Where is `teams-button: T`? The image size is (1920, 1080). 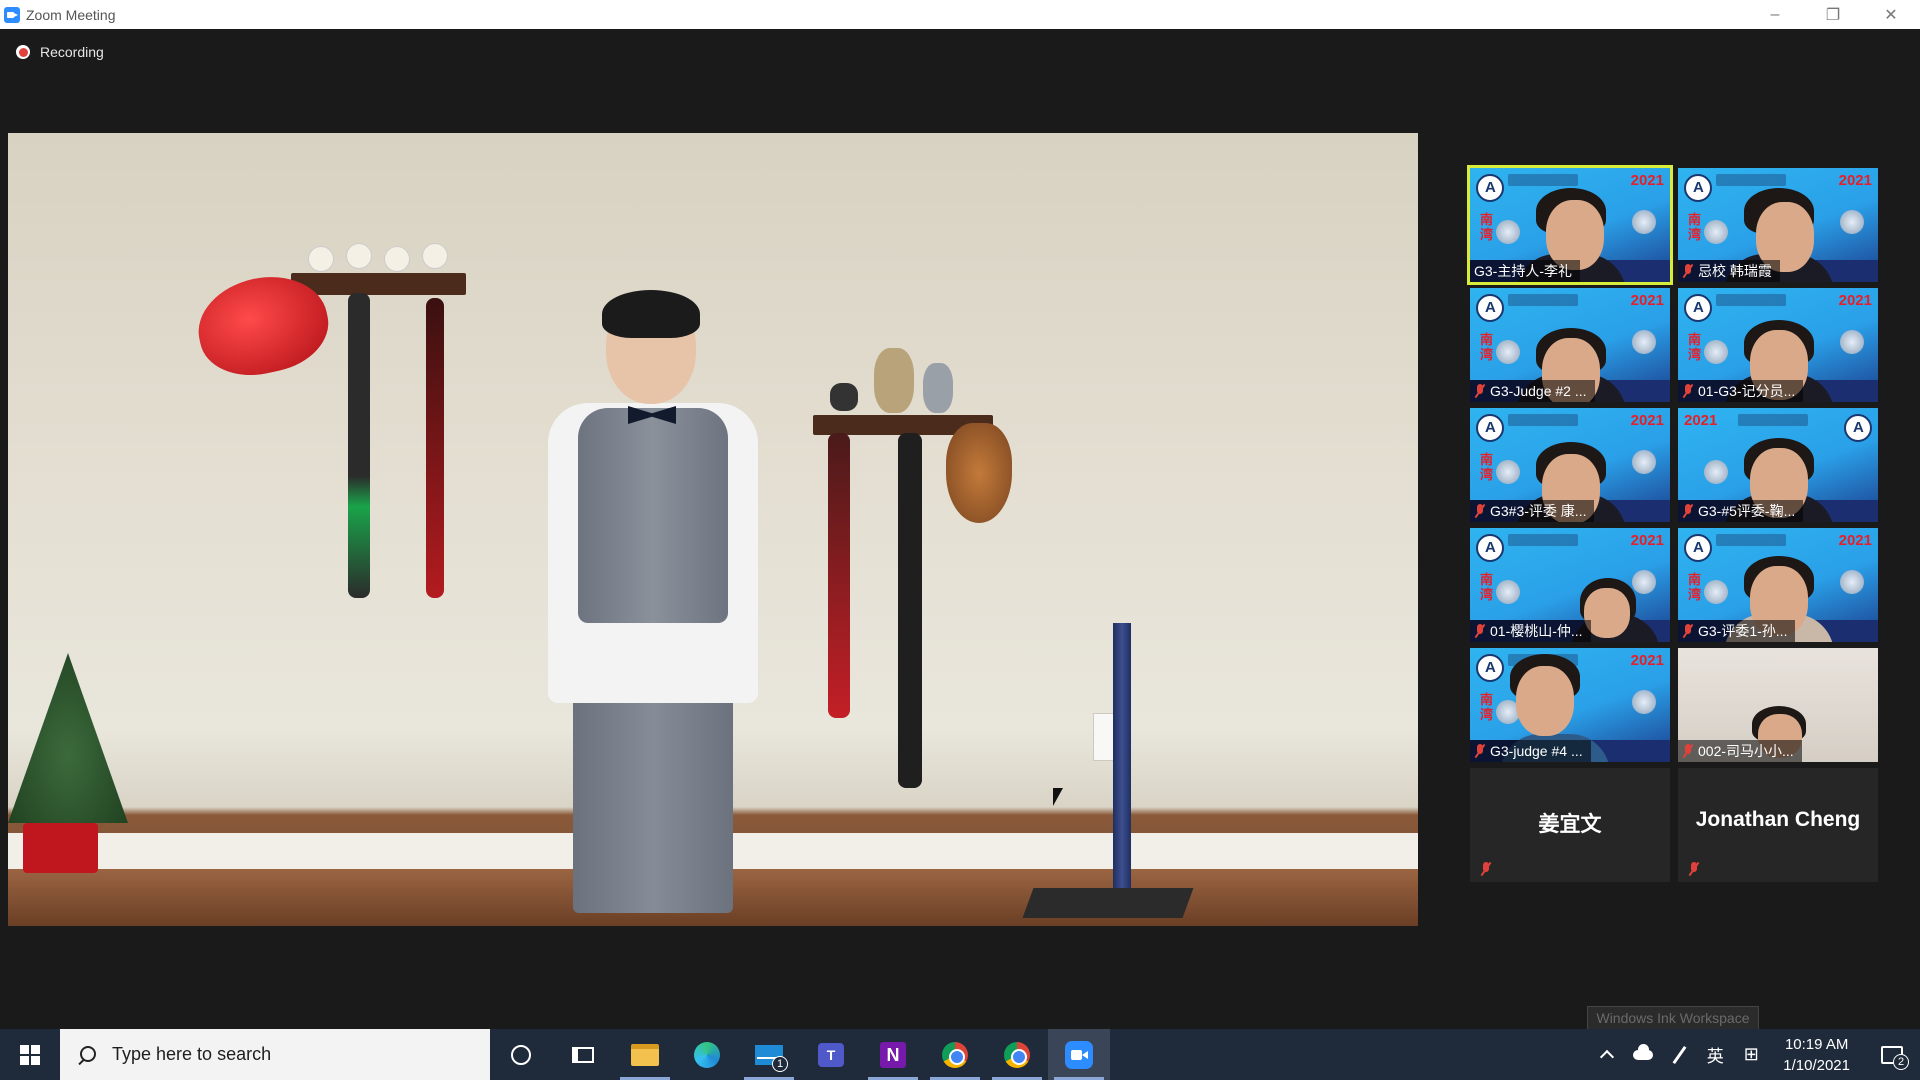 teams-button: T is located at coordinates (831, 1054).